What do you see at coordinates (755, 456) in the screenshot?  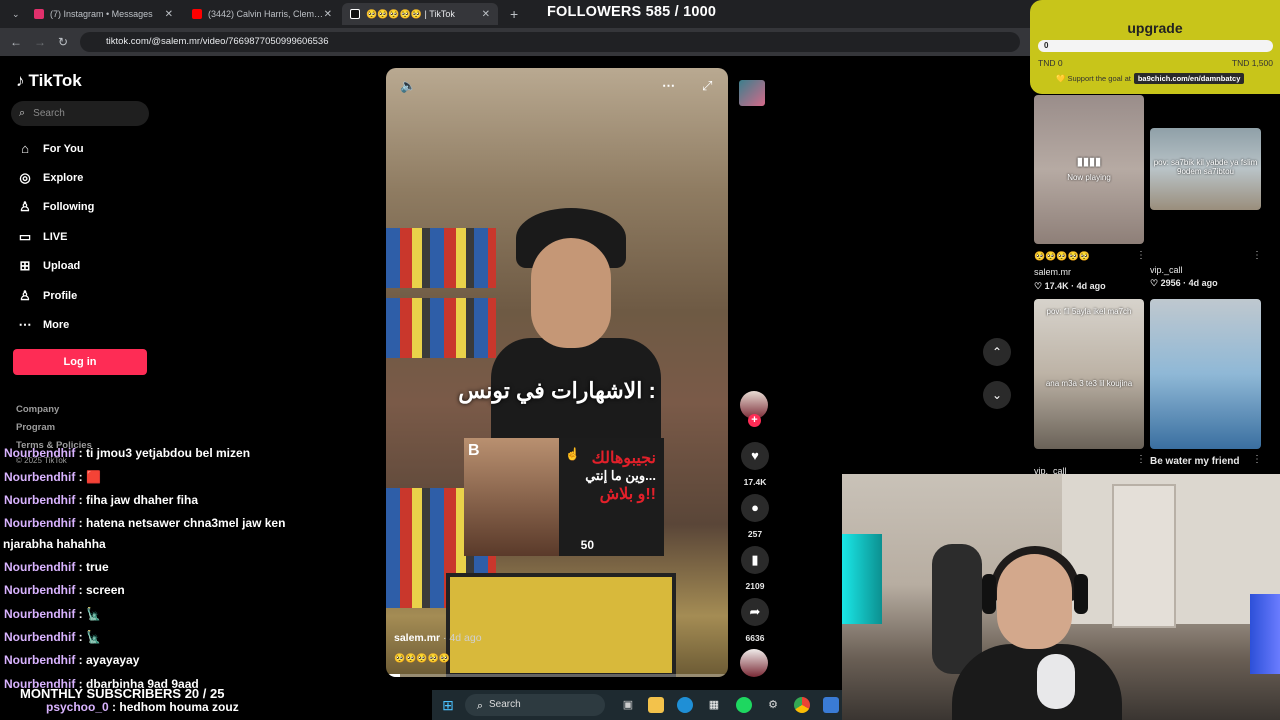 I see `like-button: ♥` at bounding box center [755, 456].